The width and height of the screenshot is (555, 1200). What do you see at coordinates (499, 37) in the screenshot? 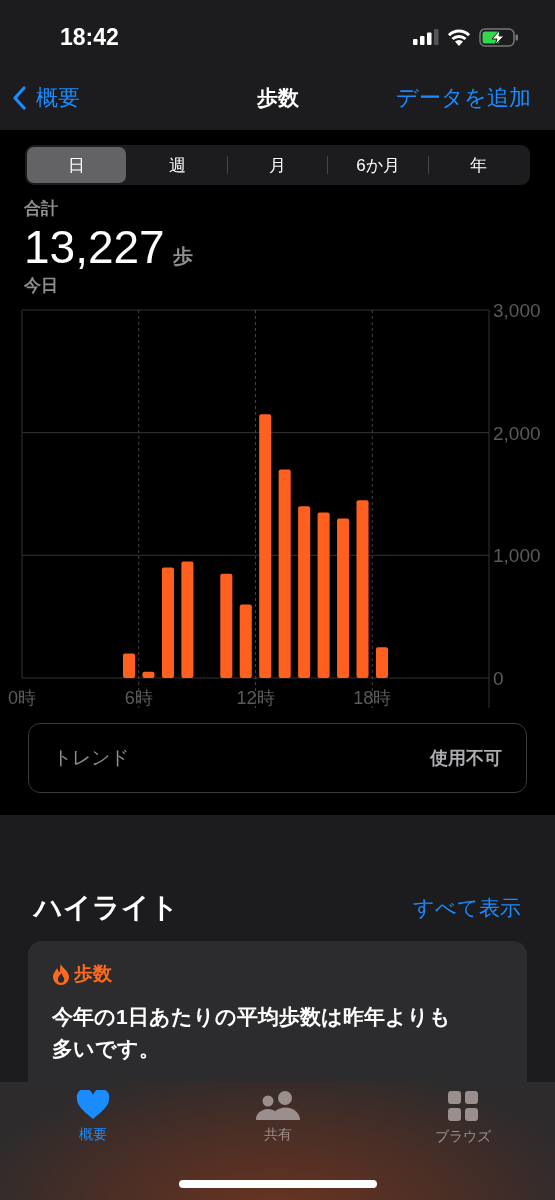
I see `battery-charging-icon` at bounding box center [499, 37].